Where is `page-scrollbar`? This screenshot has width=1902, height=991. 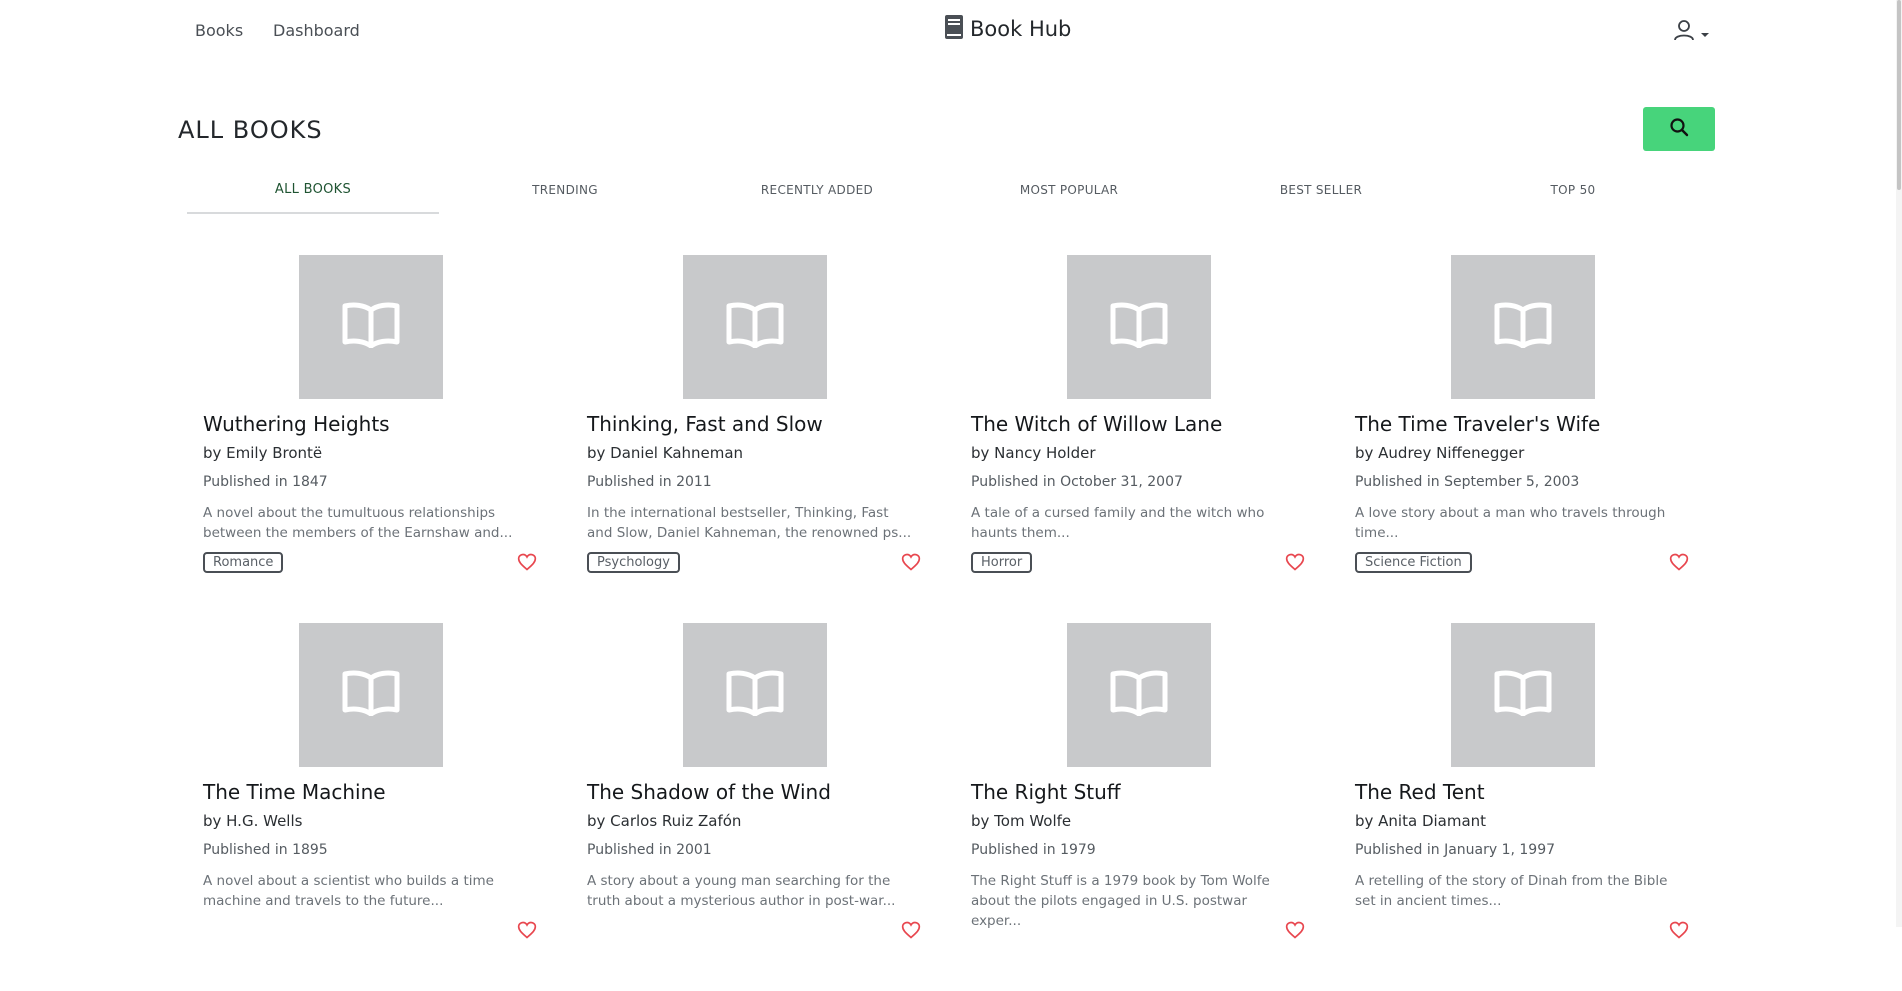
page-scrollbar is located at coordinates (1899, 463).